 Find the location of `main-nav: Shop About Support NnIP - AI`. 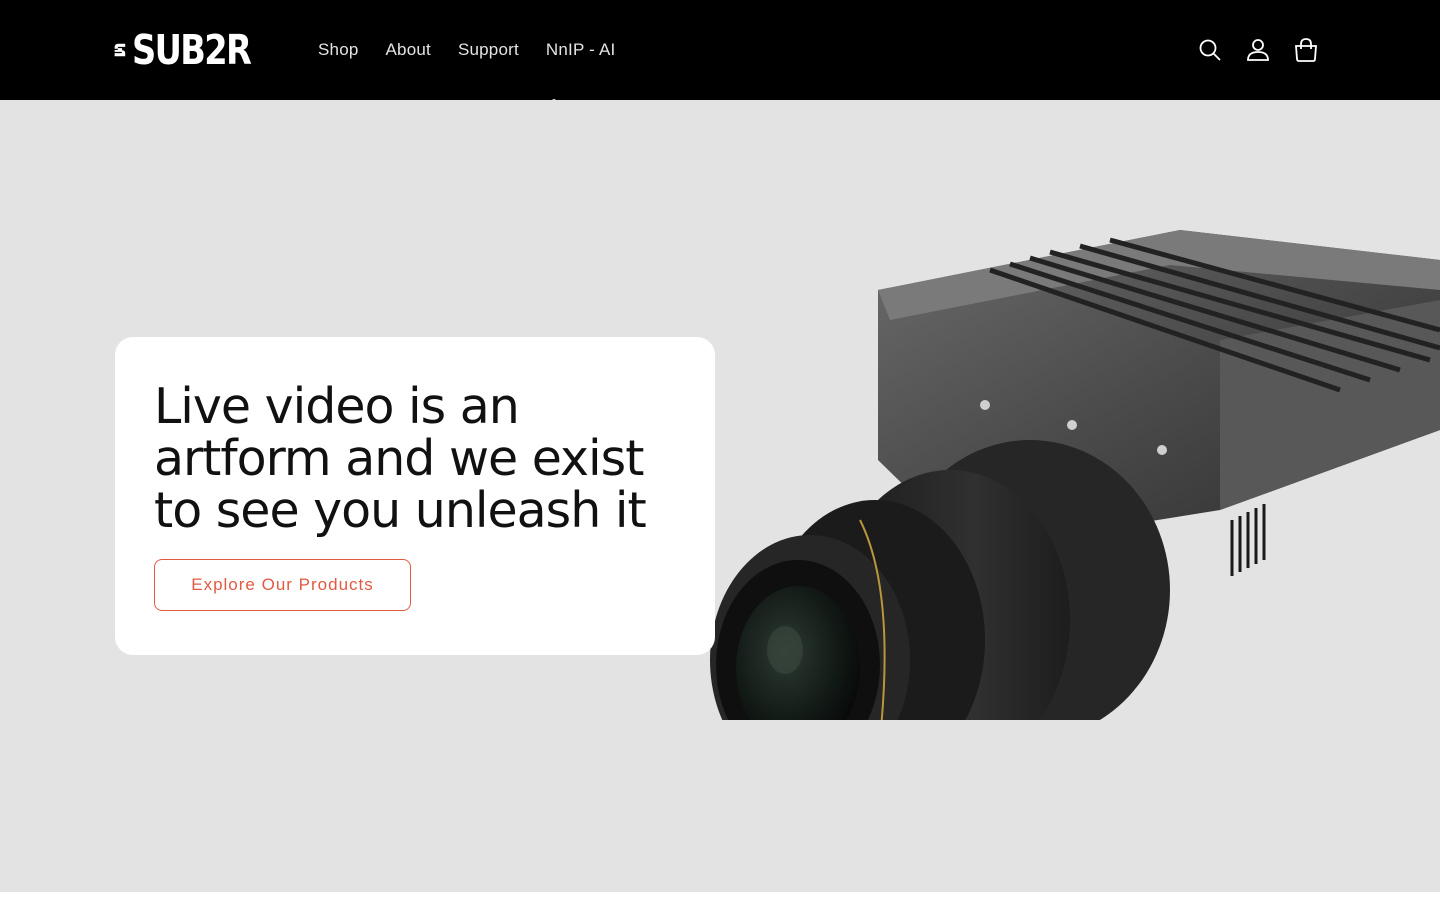

main-nav: Shop About Support NnIP - AI is located at coordinates (480, 50).